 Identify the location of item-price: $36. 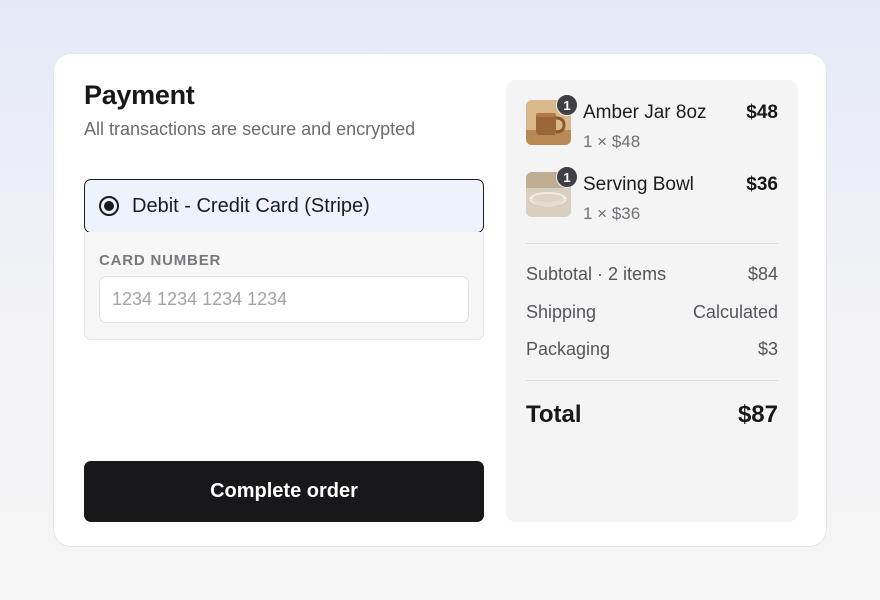
(762, 184).